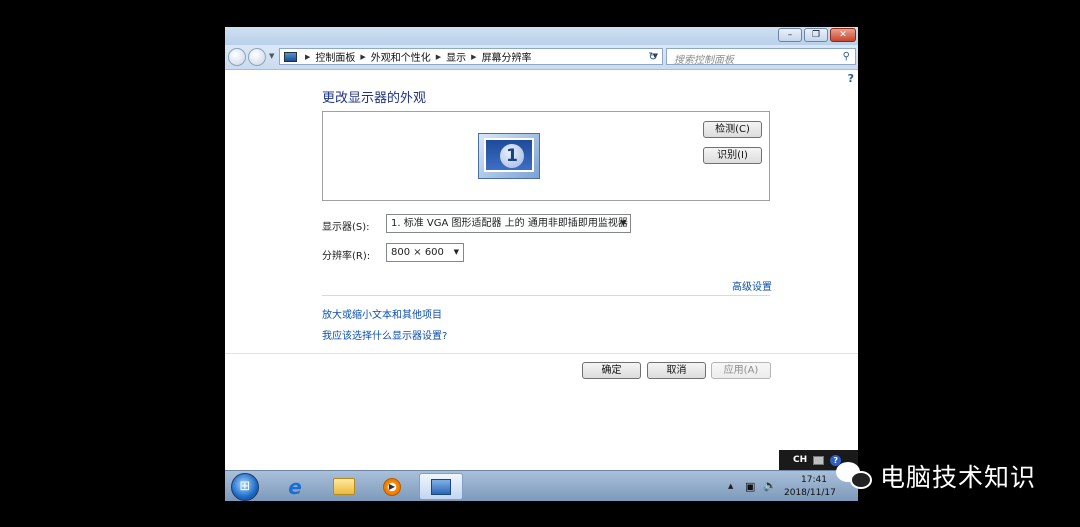  I want to click on window-titlebar: – ❐ ✕, so click(541, 36).